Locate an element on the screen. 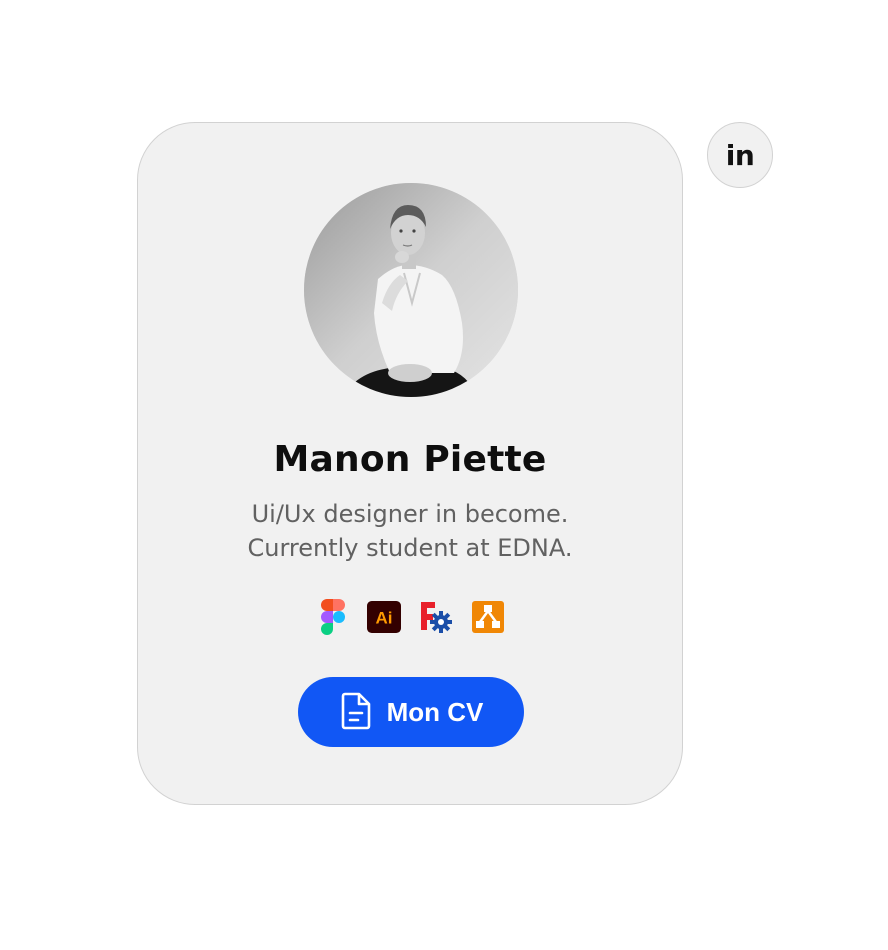 Image resolution: width=888 pixels, height=950 pixels. profile-name: Manon Piette is located at coordinates (410, 459).